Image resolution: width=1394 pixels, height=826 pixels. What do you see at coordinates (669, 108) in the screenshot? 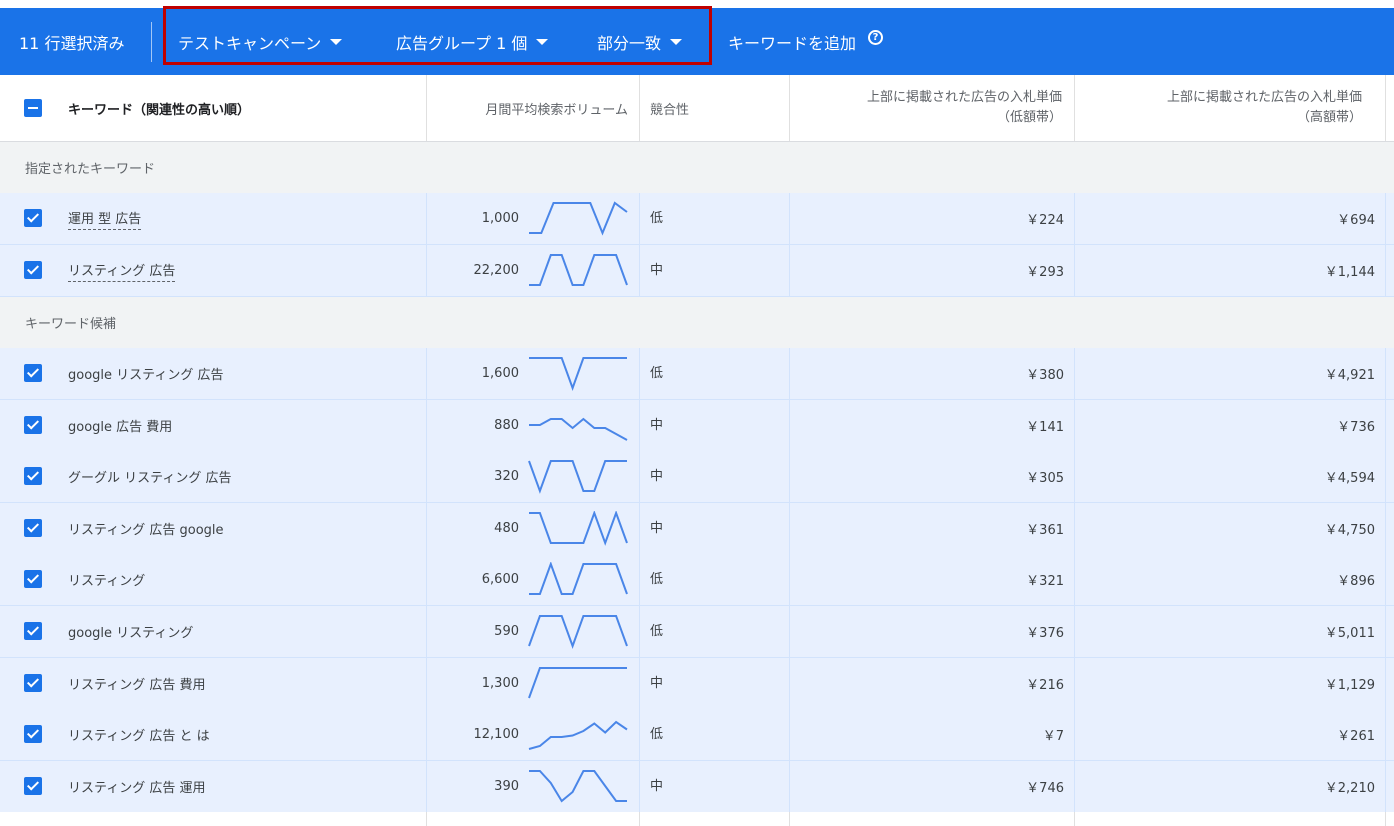
I see `column-header-competition: 競合性` at bounding box center [669, 108].